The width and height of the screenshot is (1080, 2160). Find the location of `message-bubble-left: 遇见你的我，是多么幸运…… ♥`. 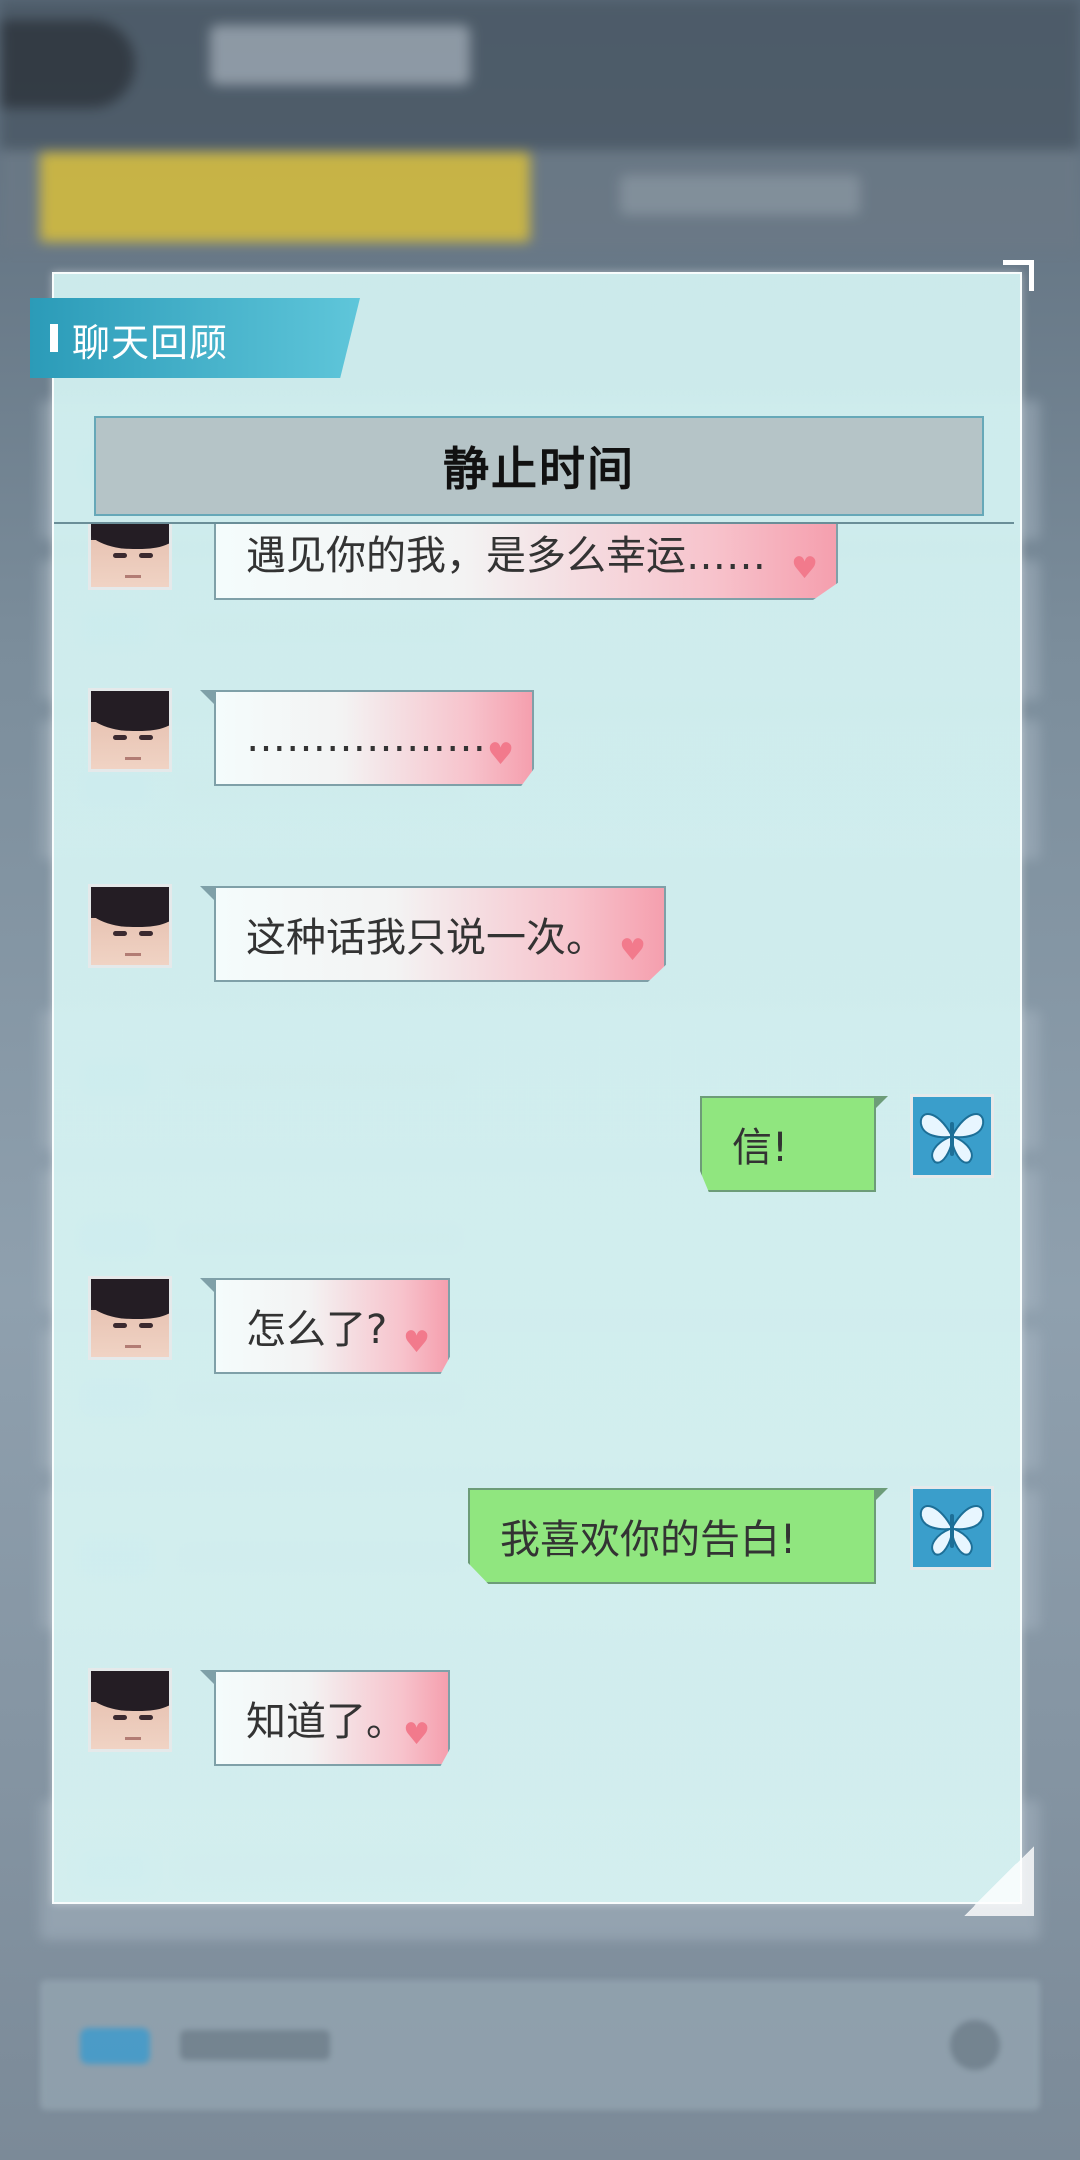

message-bubble-left: 遇见你的我，是多么幸运…… ♥ is located at coordinates (526, 562).